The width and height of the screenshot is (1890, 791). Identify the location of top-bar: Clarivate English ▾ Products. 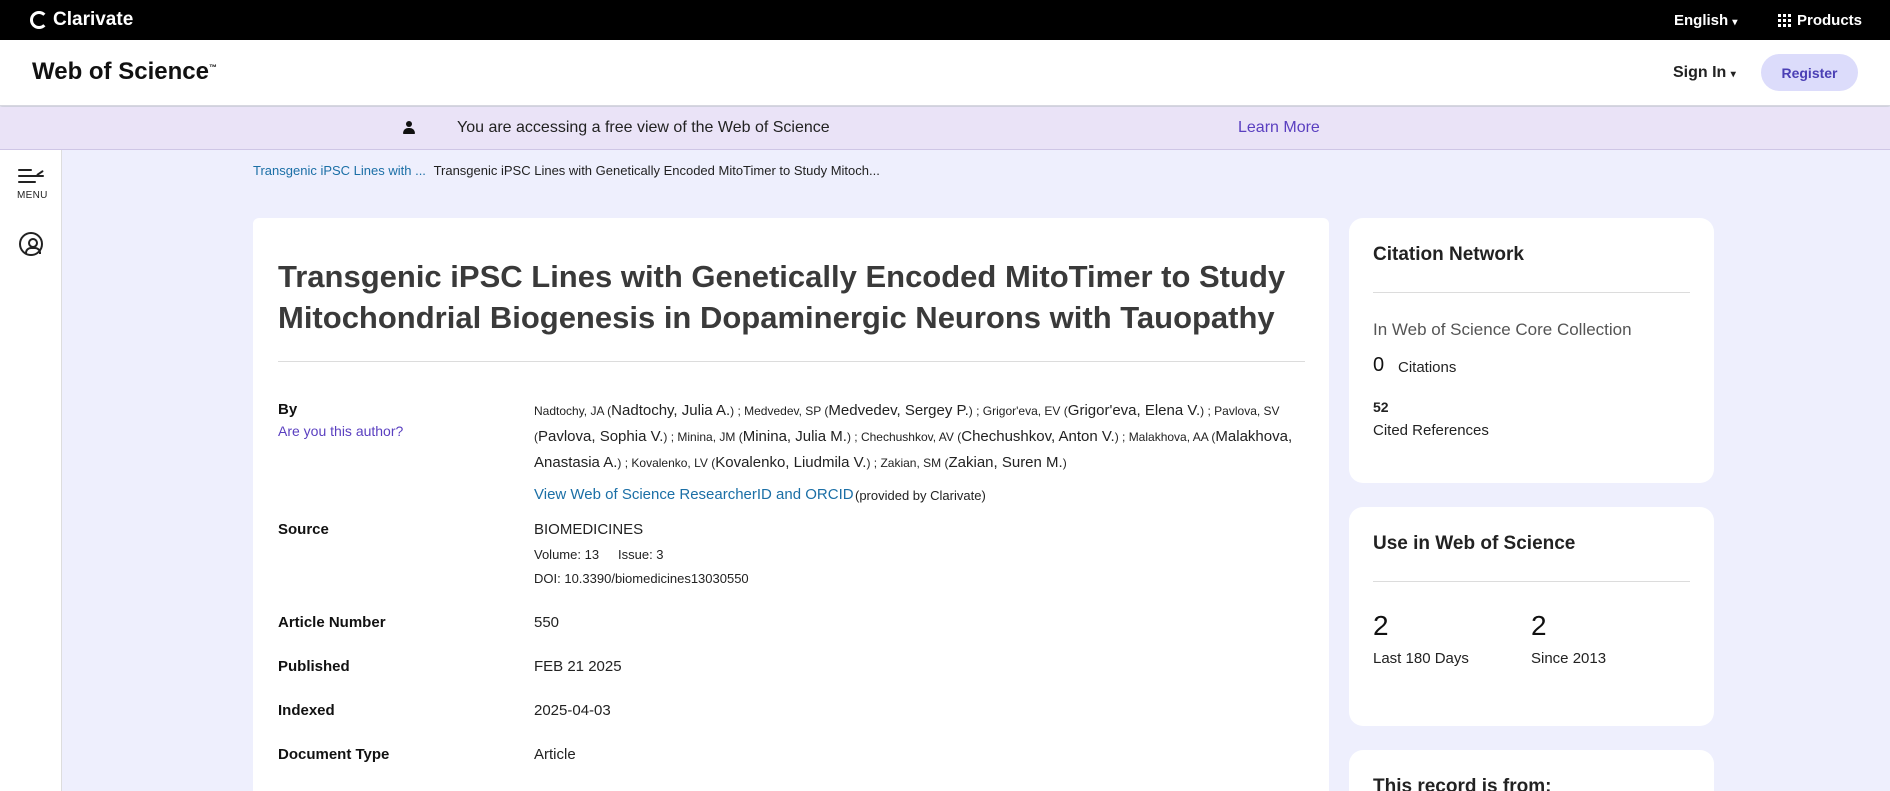
(945, 20).